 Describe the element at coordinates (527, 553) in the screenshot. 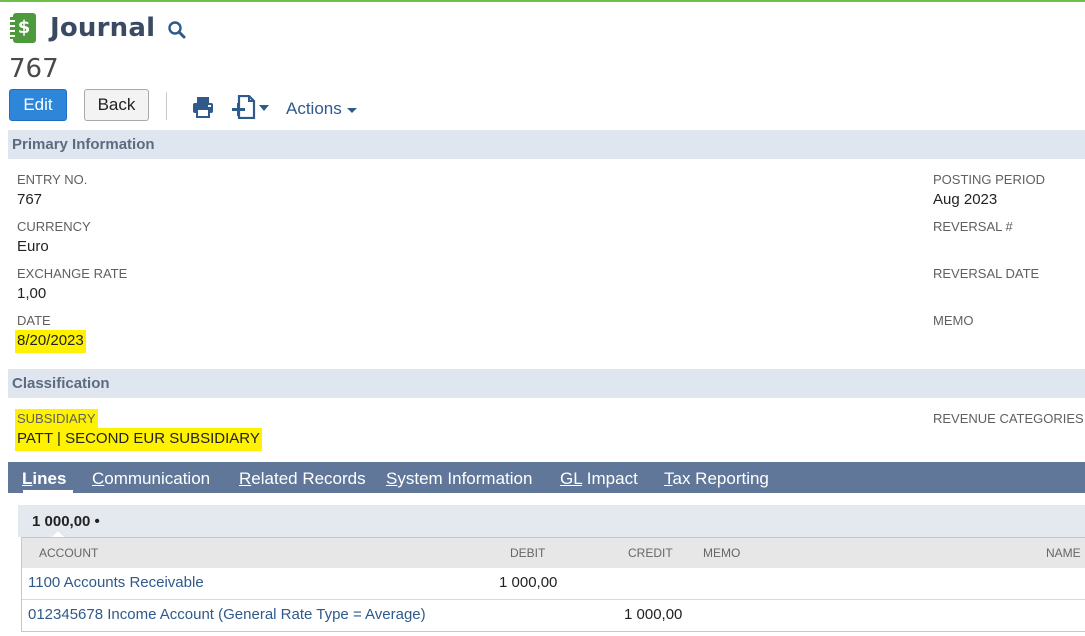

I see `column-header-debit: DEBIT` at that location.